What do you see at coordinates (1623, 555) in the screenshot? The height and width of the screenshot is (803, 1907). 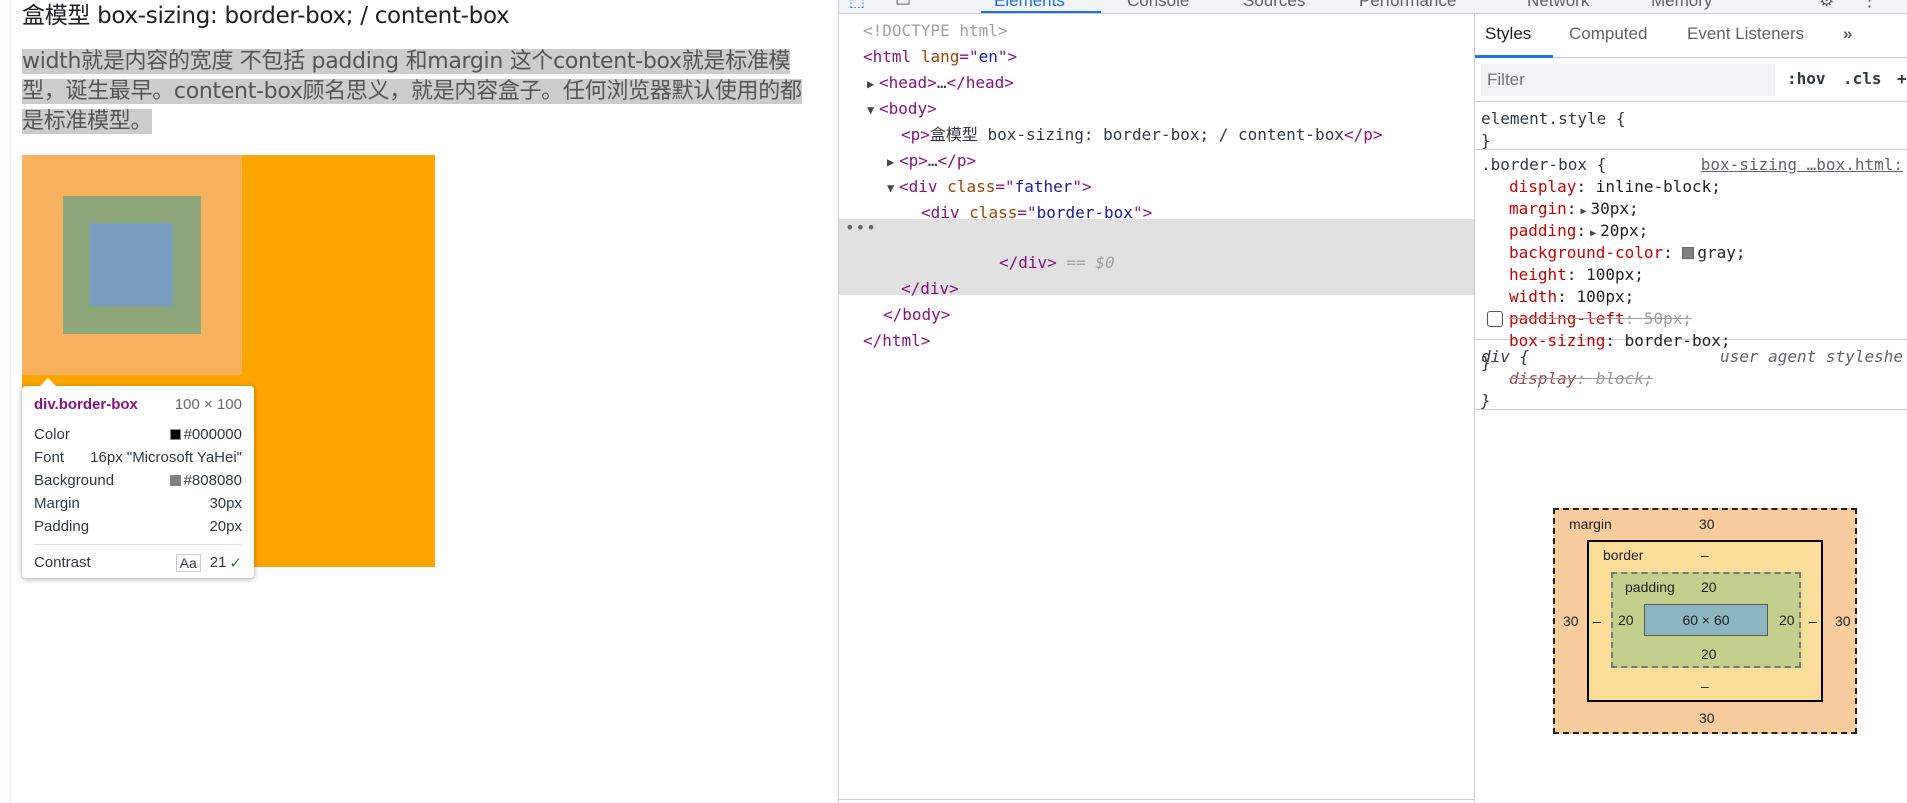 I see `border-label: border` at bounding box center [1623, 555].